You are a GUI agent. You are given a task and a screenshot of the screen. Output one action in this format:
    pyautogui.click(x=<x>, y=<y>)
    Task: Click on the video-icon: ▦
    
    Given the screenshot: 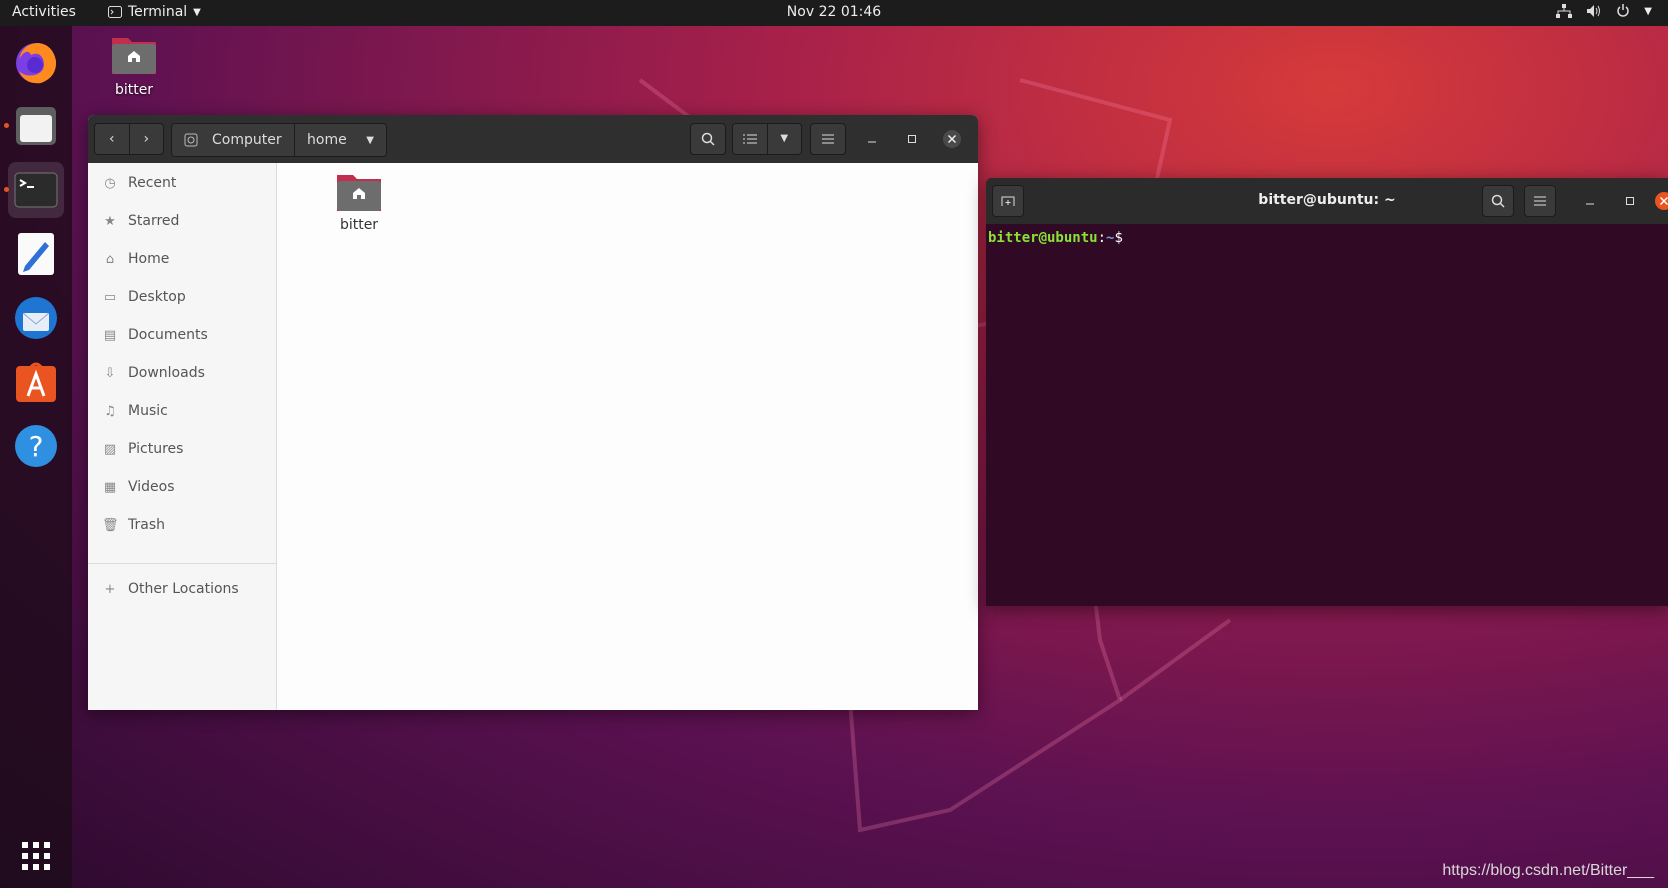 What is the action you would take?
    pyautogui.click(x=110, y=487)
    